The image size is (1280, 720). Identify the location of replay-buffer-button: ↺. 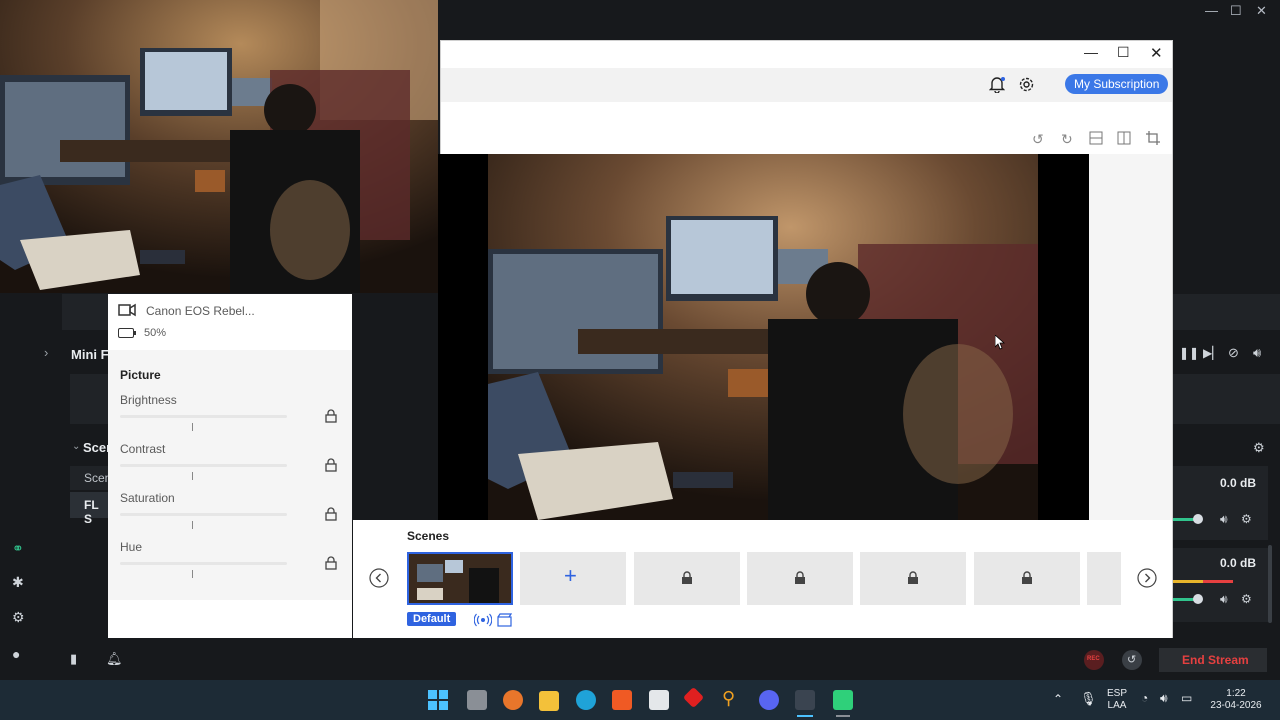
(1132, 660).